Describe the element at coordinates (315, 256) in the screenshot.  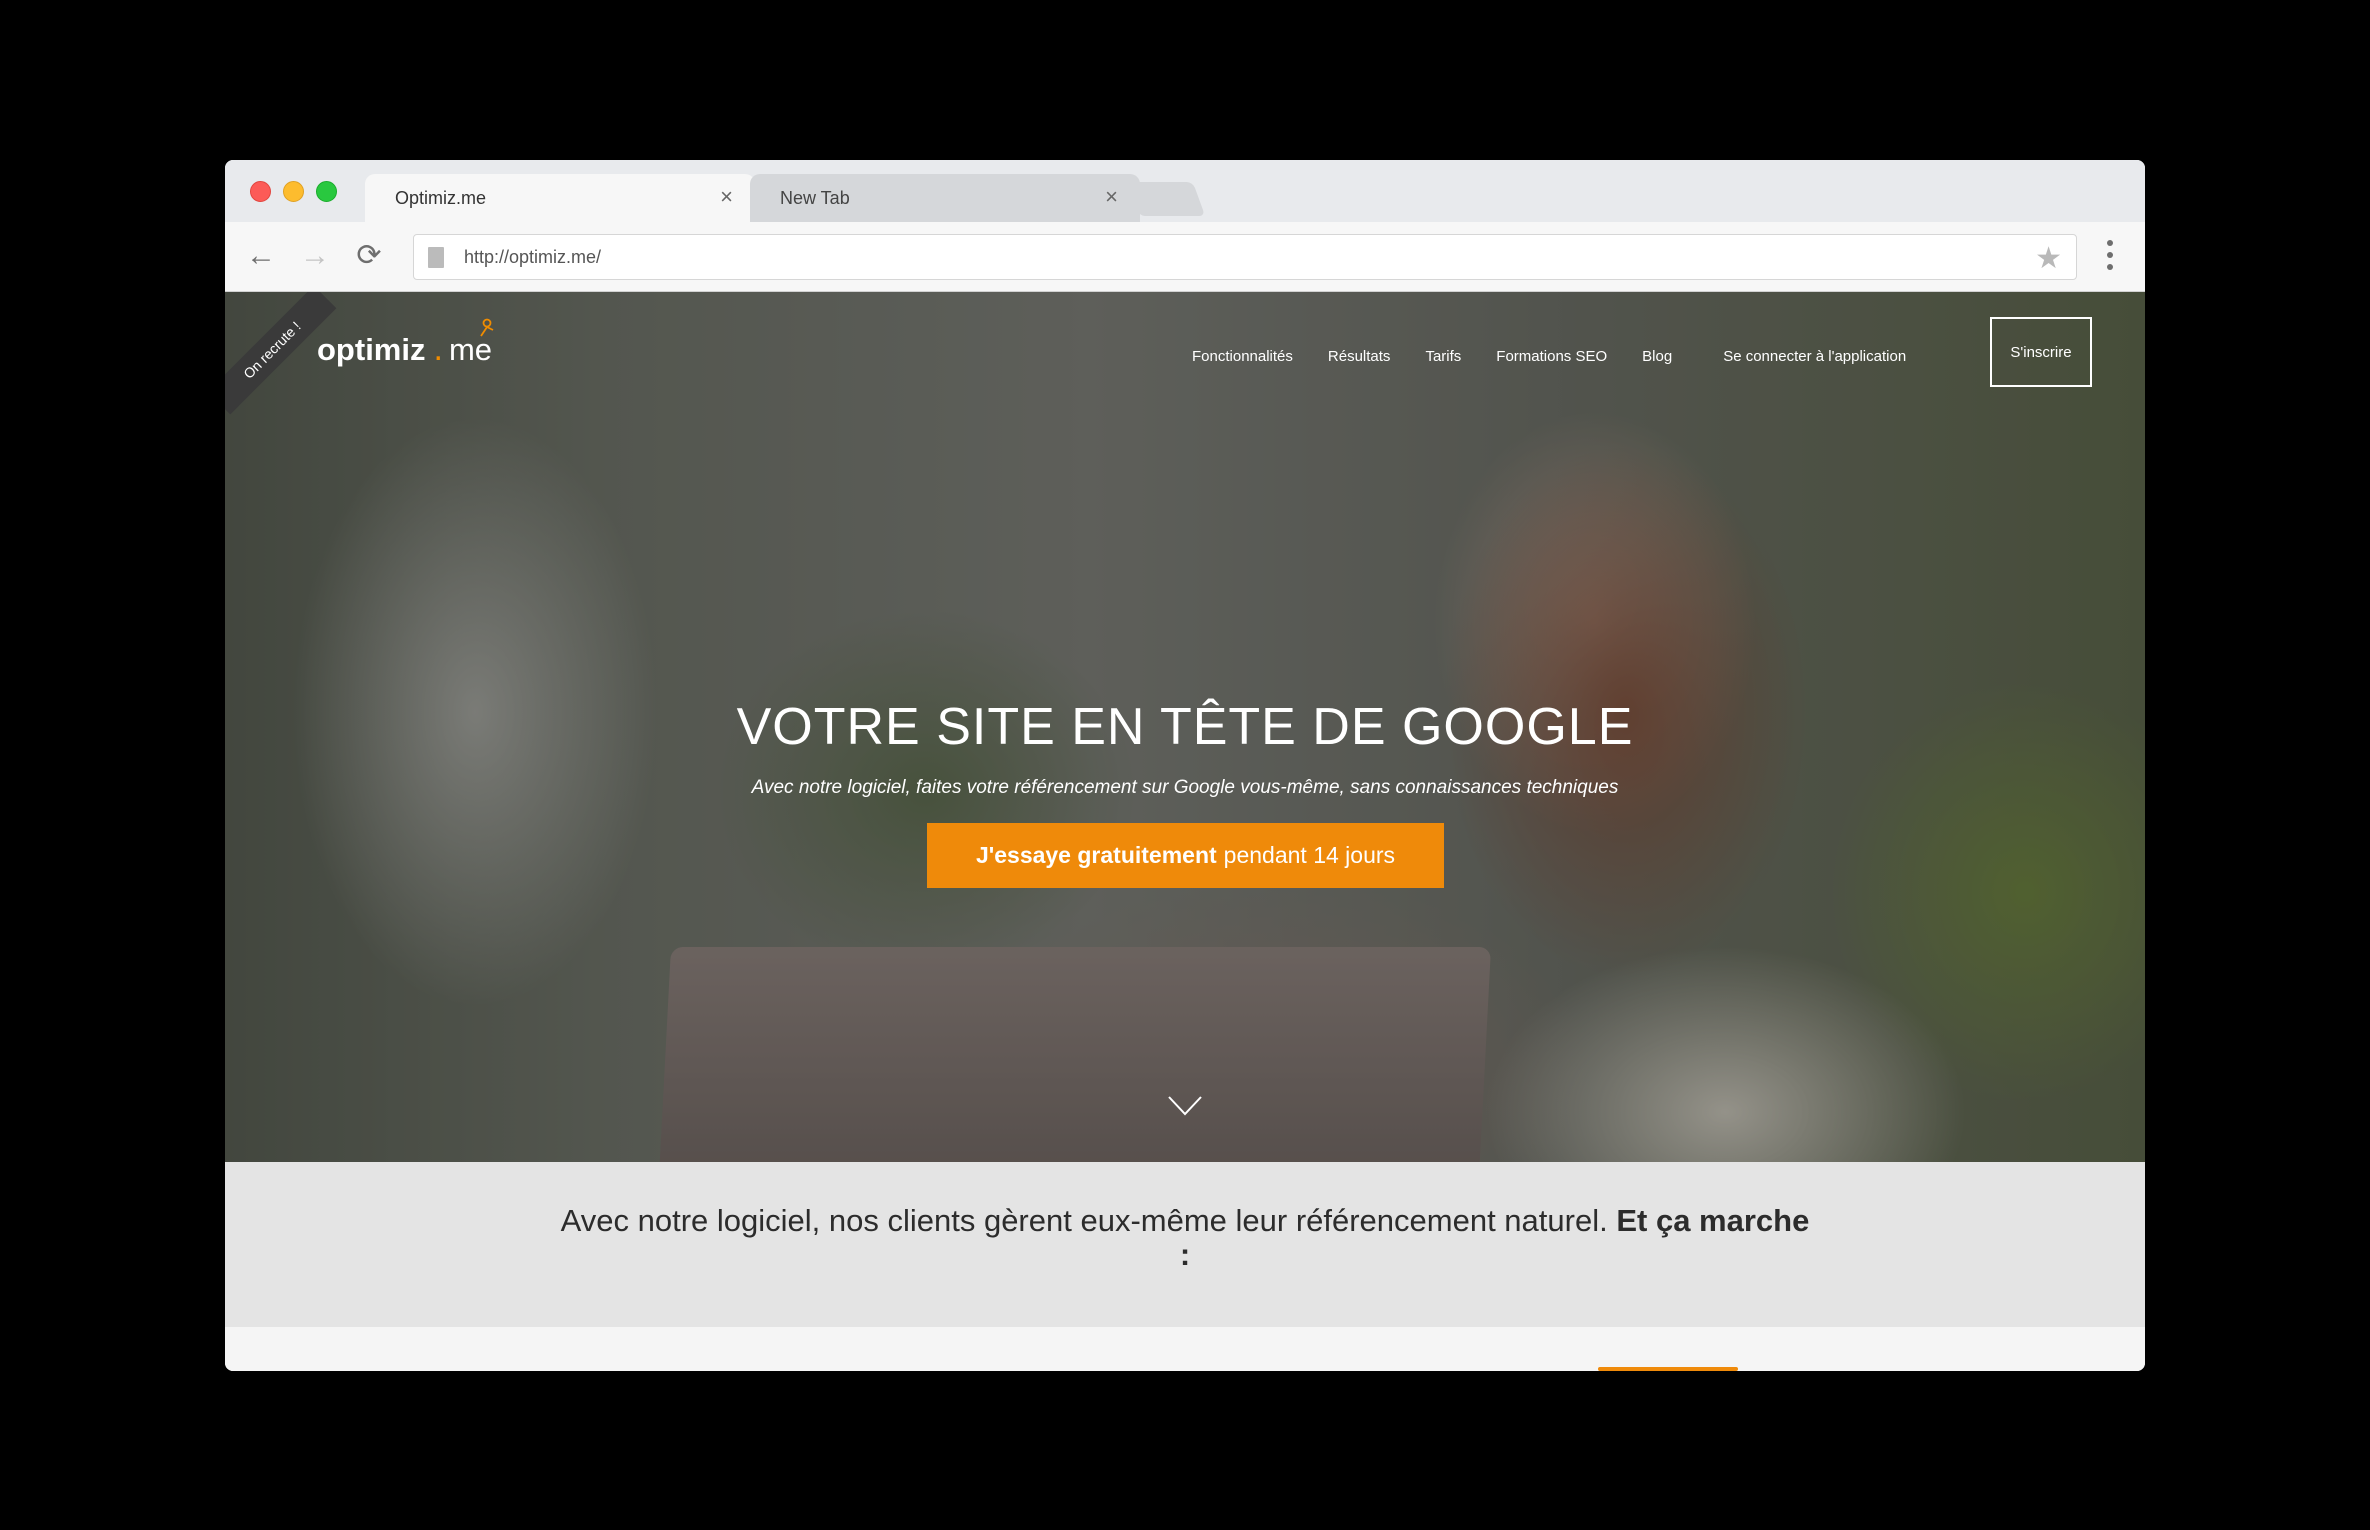
I see `forward-arrow-icon: →` at that location.